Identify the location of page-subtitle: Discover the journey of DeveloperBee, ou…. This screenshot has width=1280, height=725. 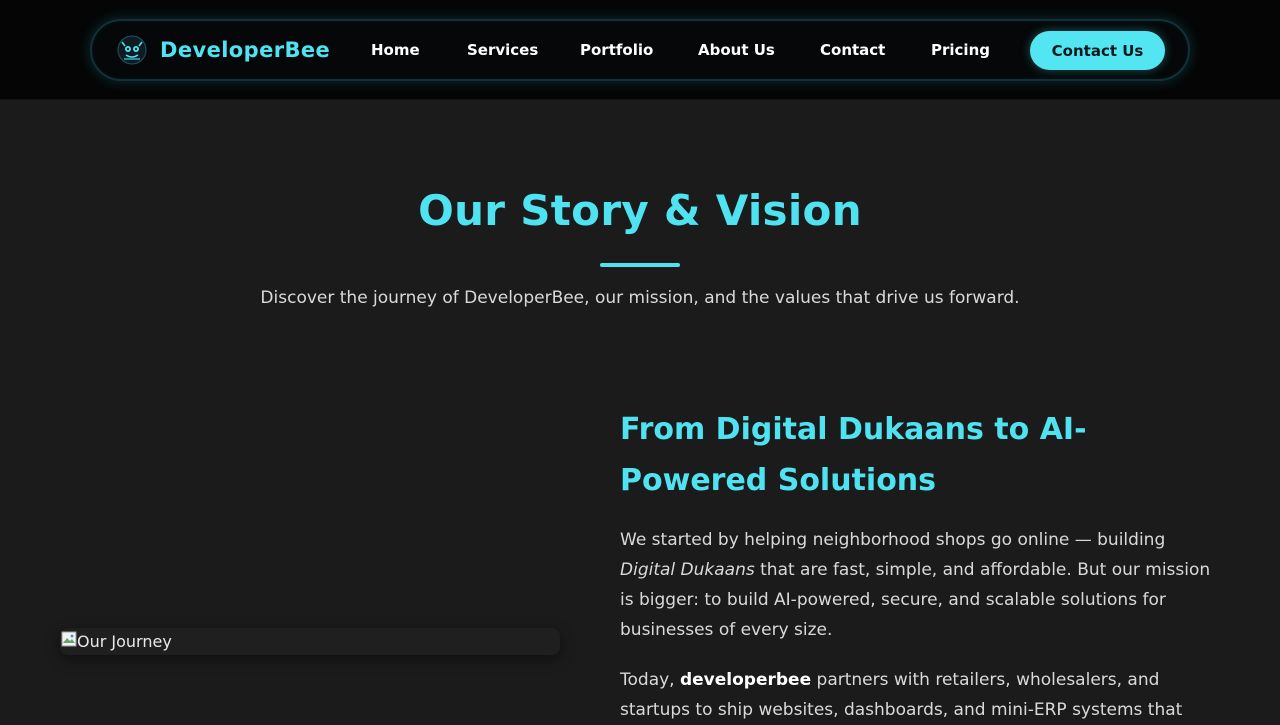
(640, 298).